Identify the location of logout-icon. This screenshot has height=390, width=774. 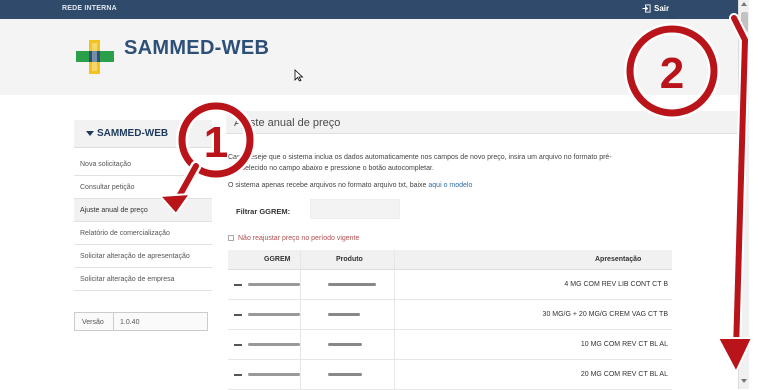
(646, 8).